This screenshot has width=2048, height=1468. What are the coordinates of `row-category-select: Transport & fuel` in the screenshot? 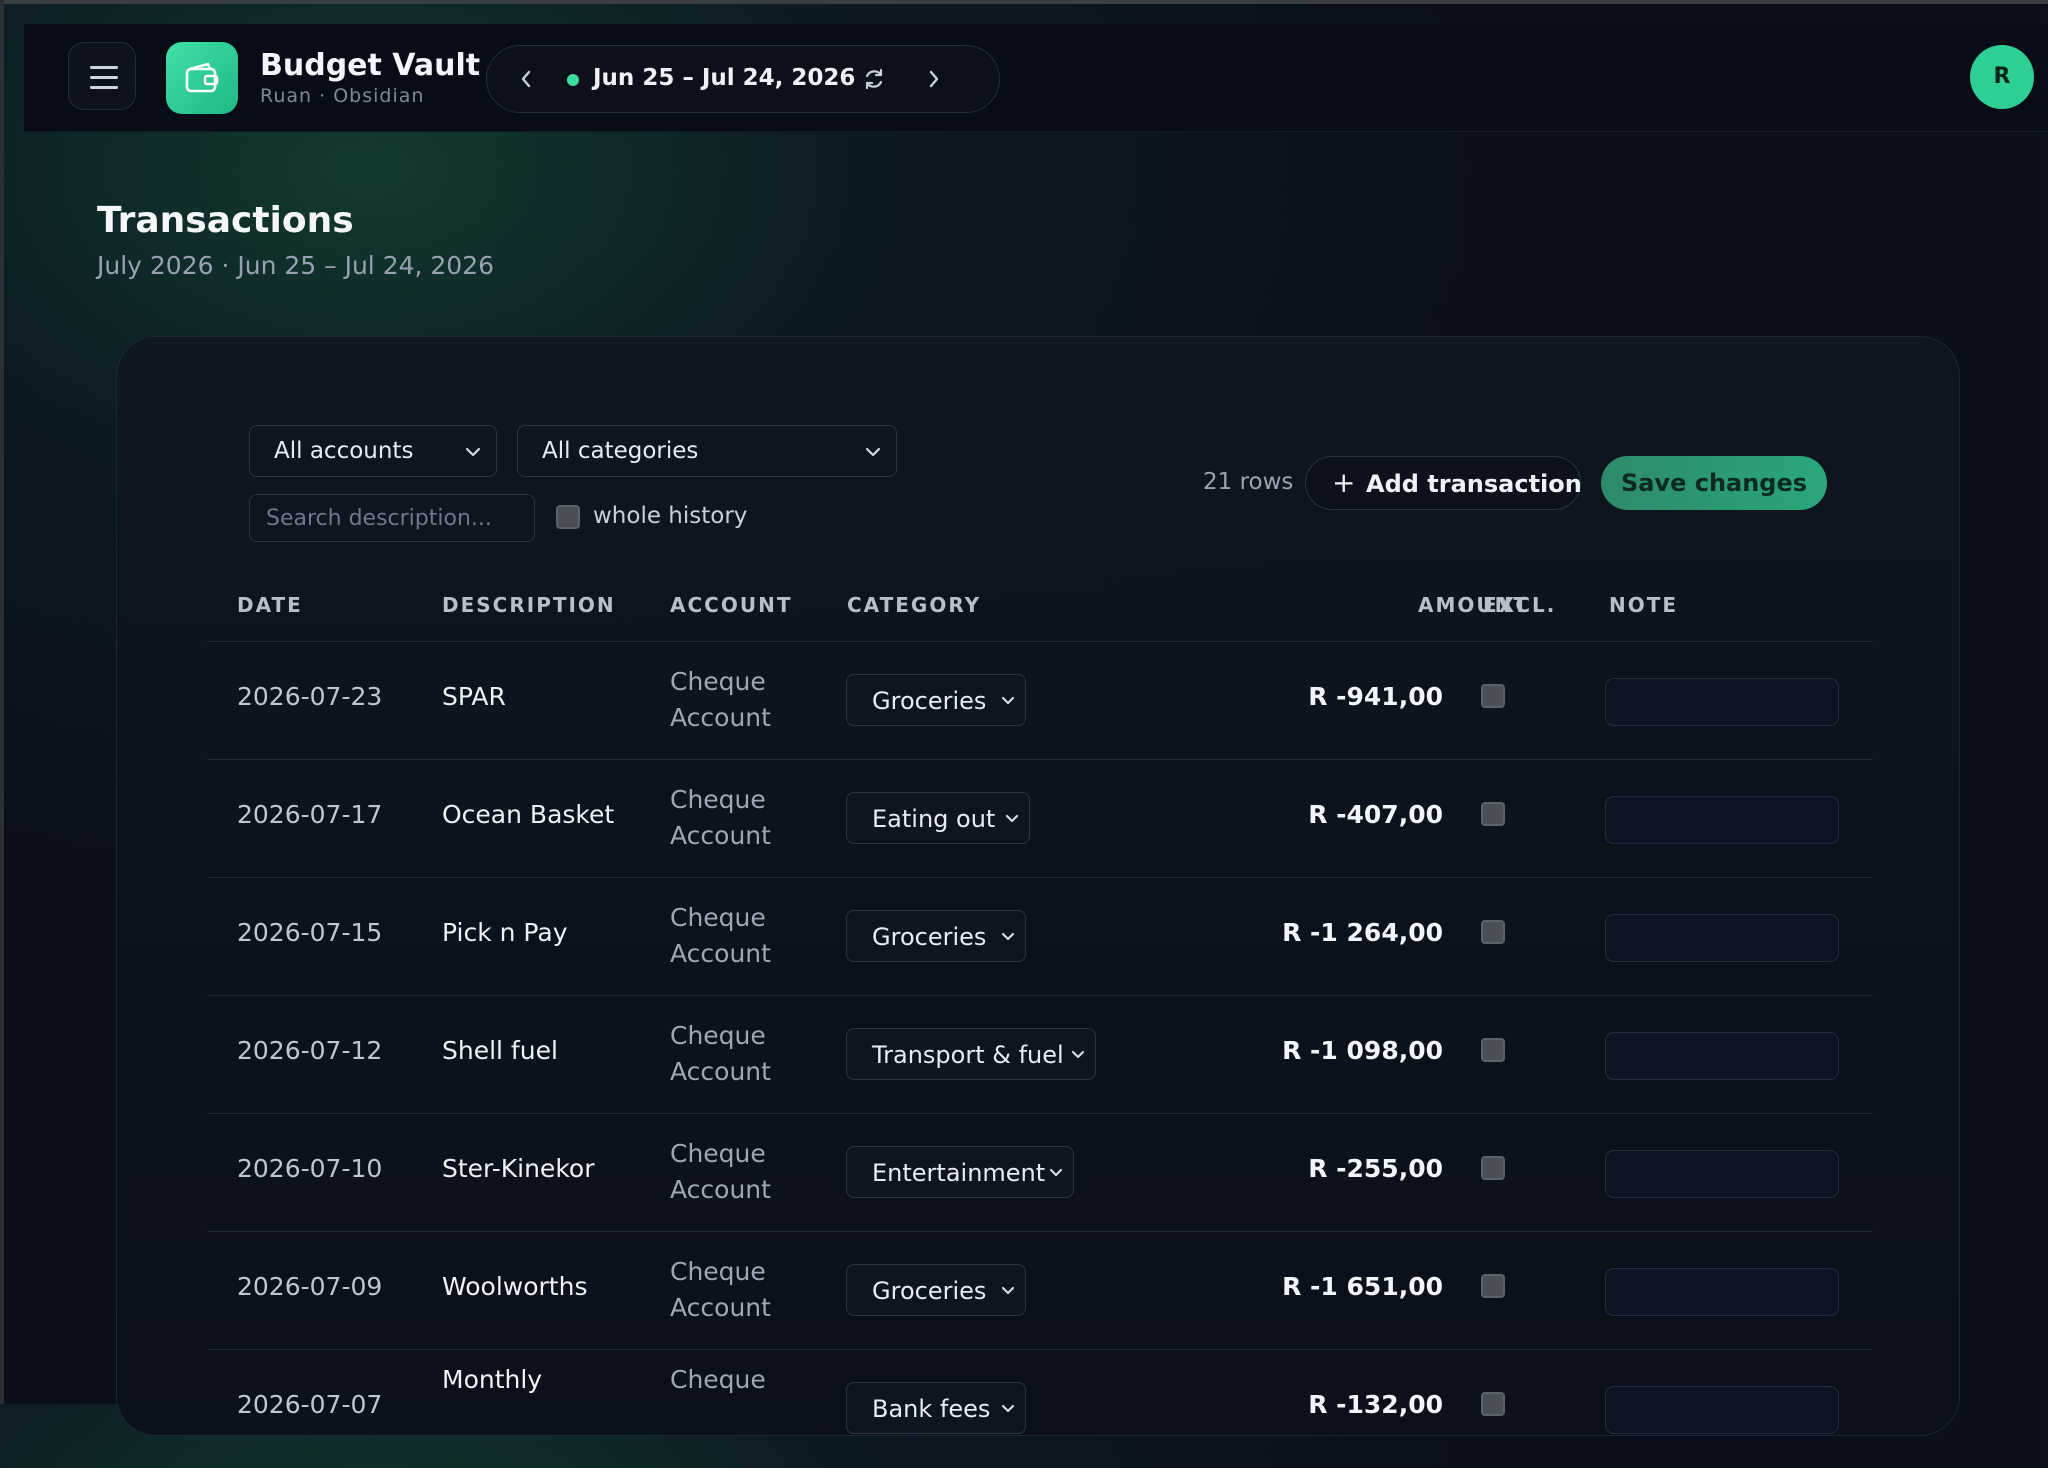 It's located at (971, 1054).